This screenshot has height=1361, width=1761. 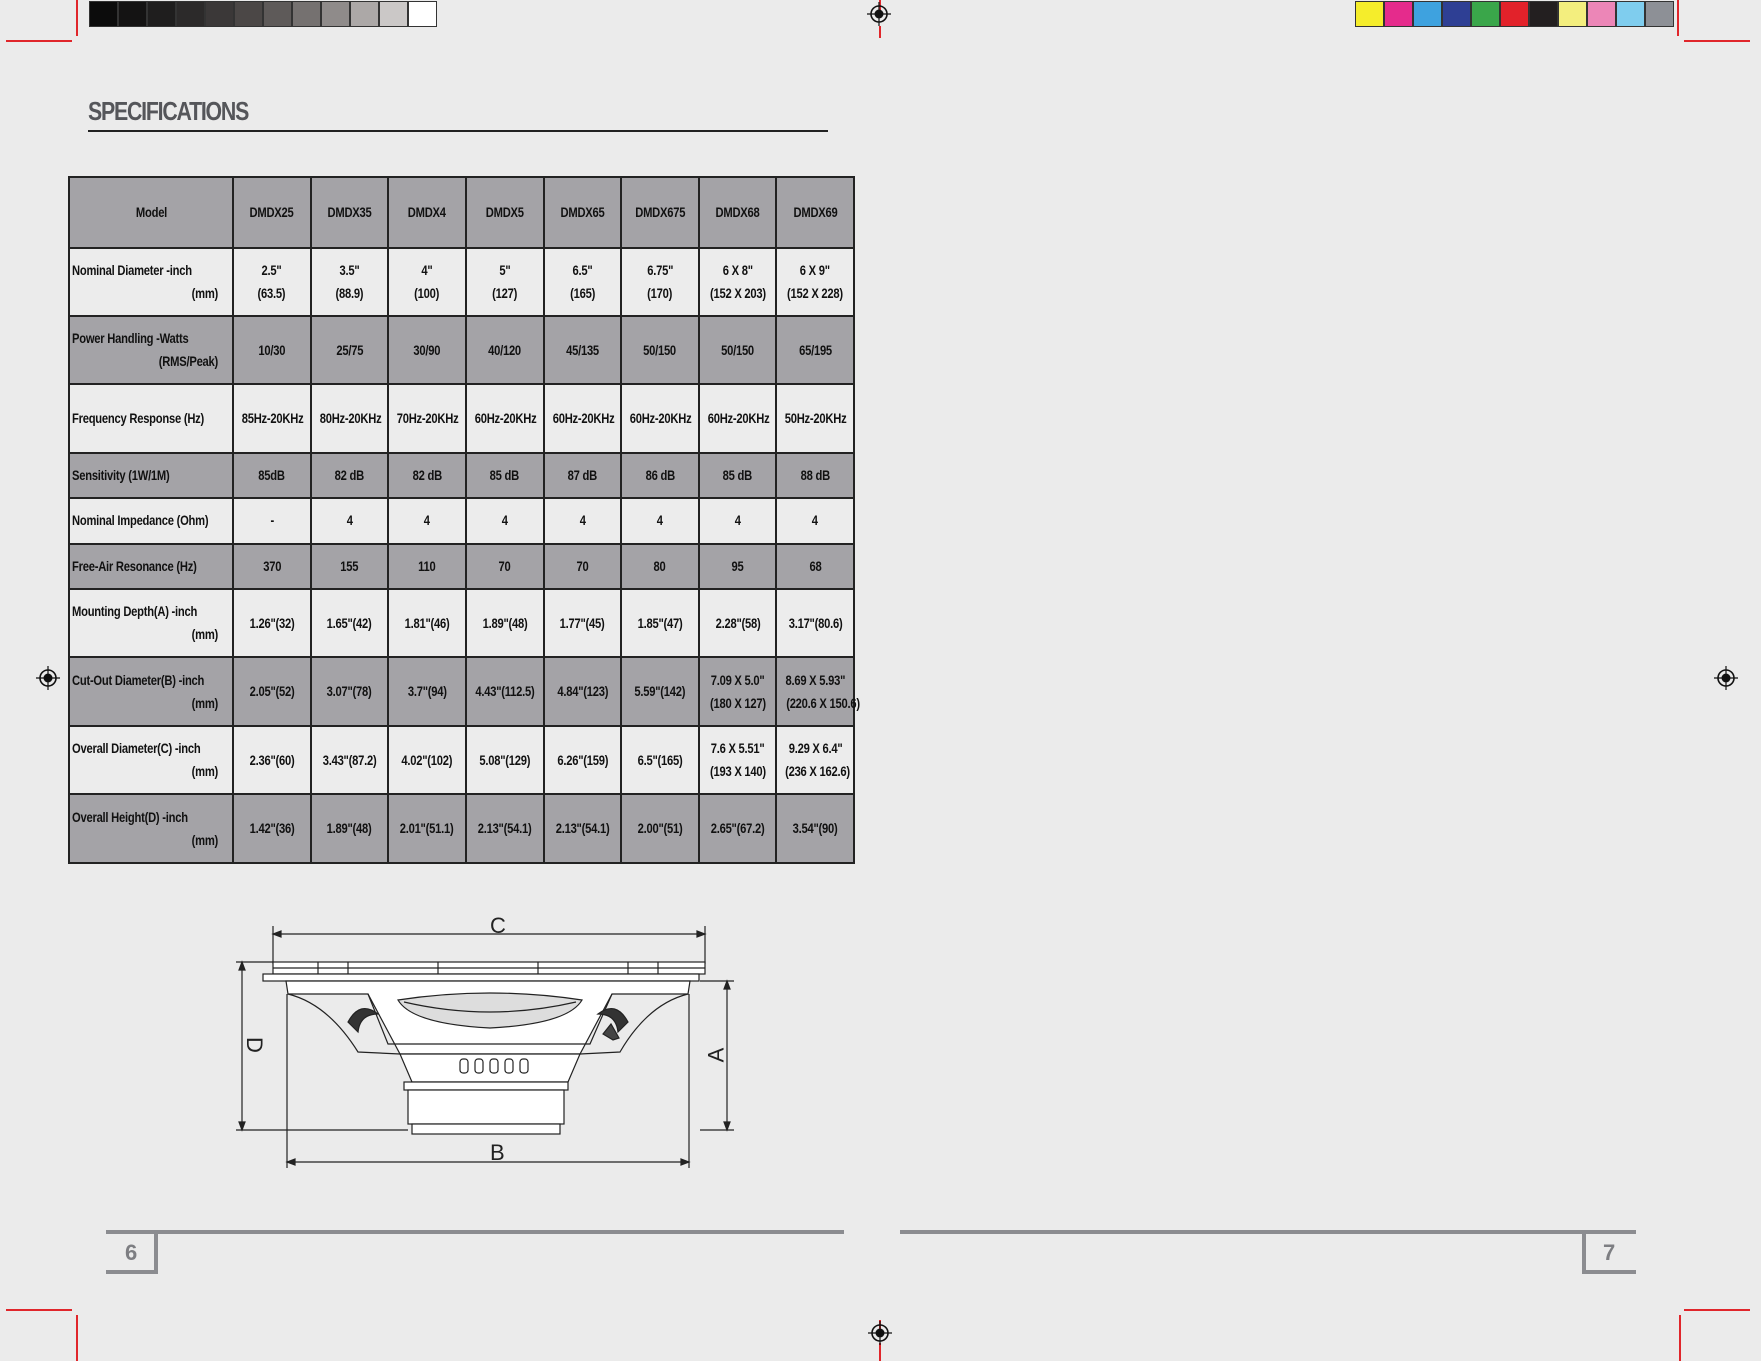 I want to click on table-cell: 1.42"(36), so click(x=272, y=828).